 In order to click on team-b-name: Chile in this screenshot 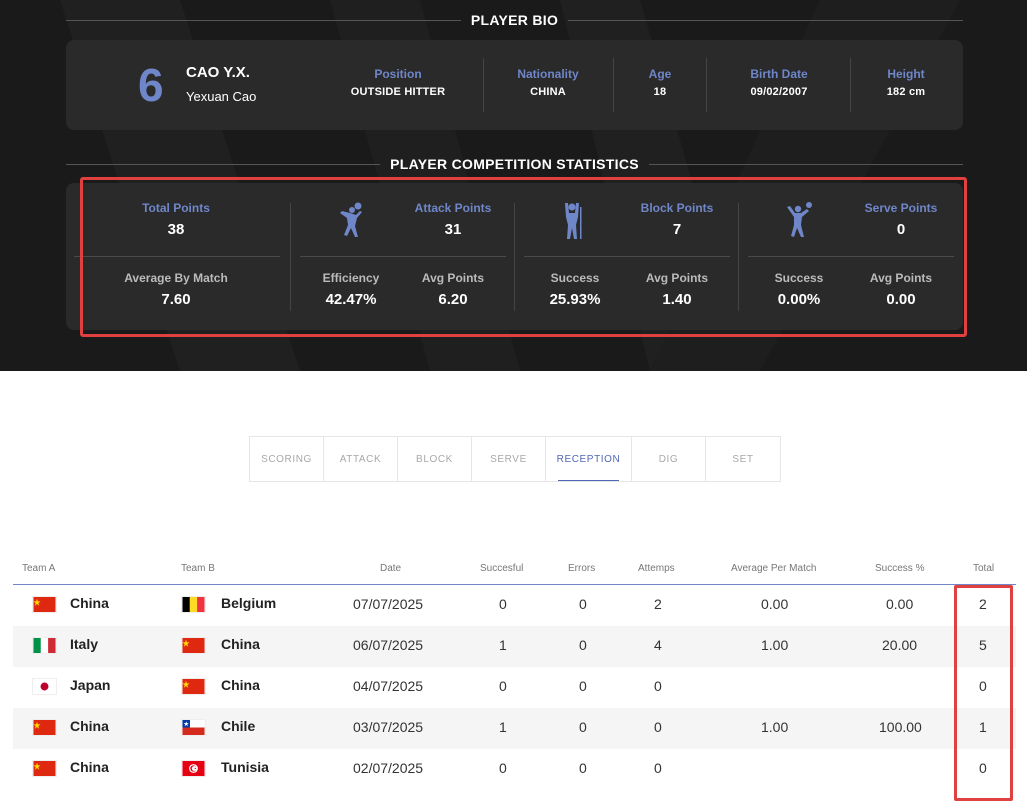, I will do `click(238, 726)`.